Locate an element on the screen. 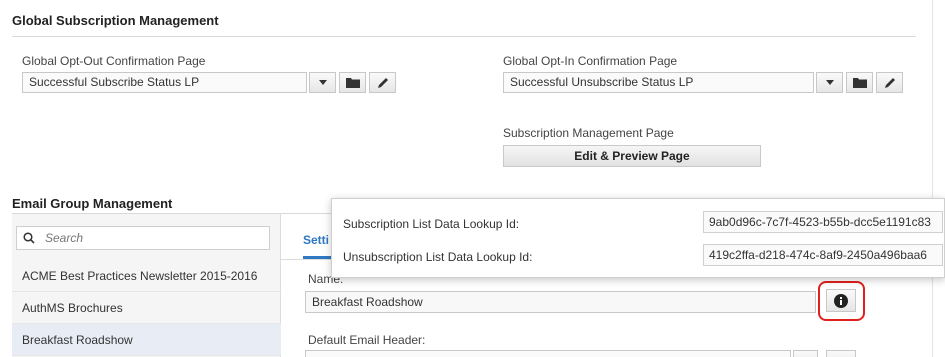 The height and width of the screenshot is (357, 945). email-group-title: Email Group Management is located at coordinates (92, 203).